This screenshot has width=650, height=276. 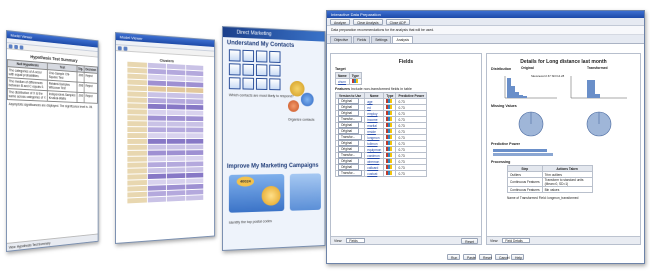 What do you see at coordinates (361, 39) in the screenshot?
I see `tab-fields: Fields` at bounding box center [361, 39].